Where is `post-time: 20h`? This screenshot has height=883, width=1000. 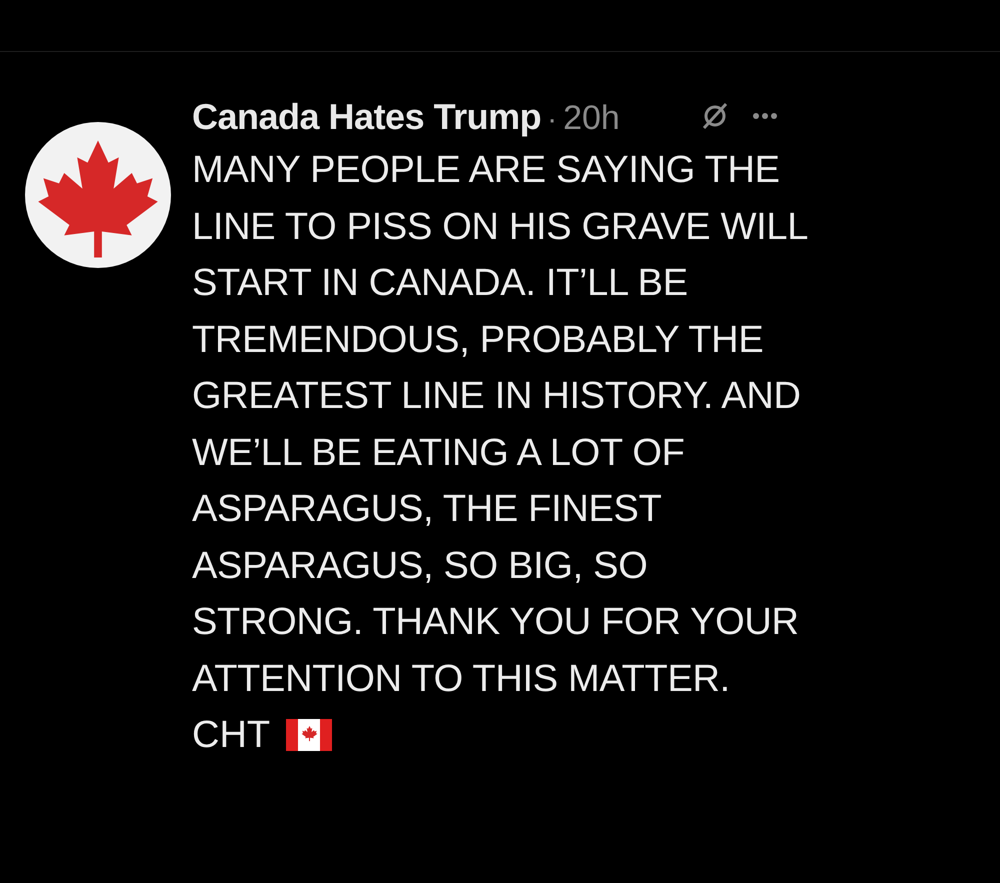
post-time: 20h is located at coordinates (591, 118).